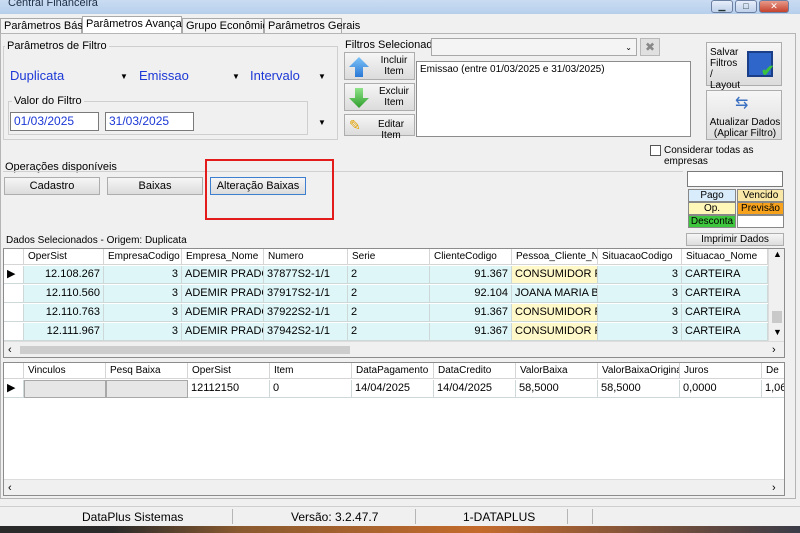  I want to click on exclude-item-button: Excluir Item, so click(379, 97).